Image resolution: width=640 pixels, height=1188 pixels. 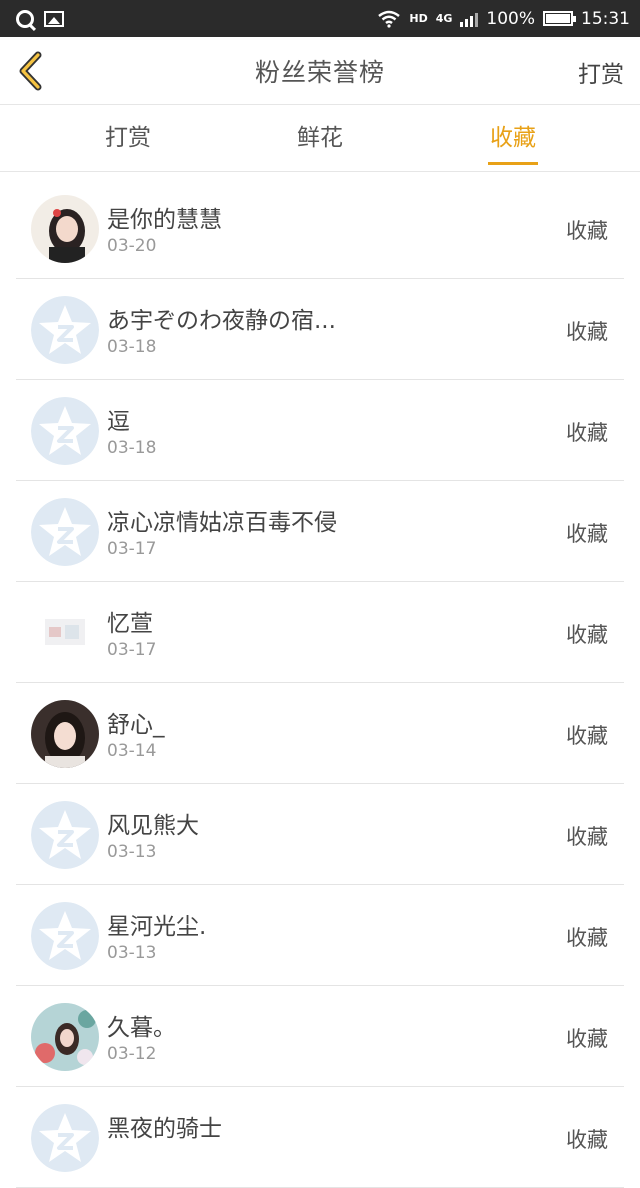 I want to click on user-name: 星河光尘., so click(x=156, y=924).